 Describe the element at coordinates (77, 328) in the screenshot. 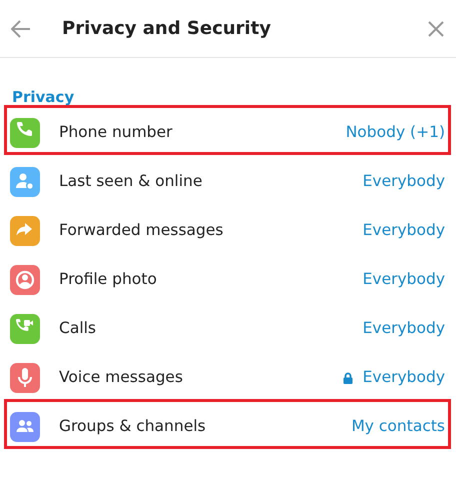

I see `row-label: Calls` at that location.